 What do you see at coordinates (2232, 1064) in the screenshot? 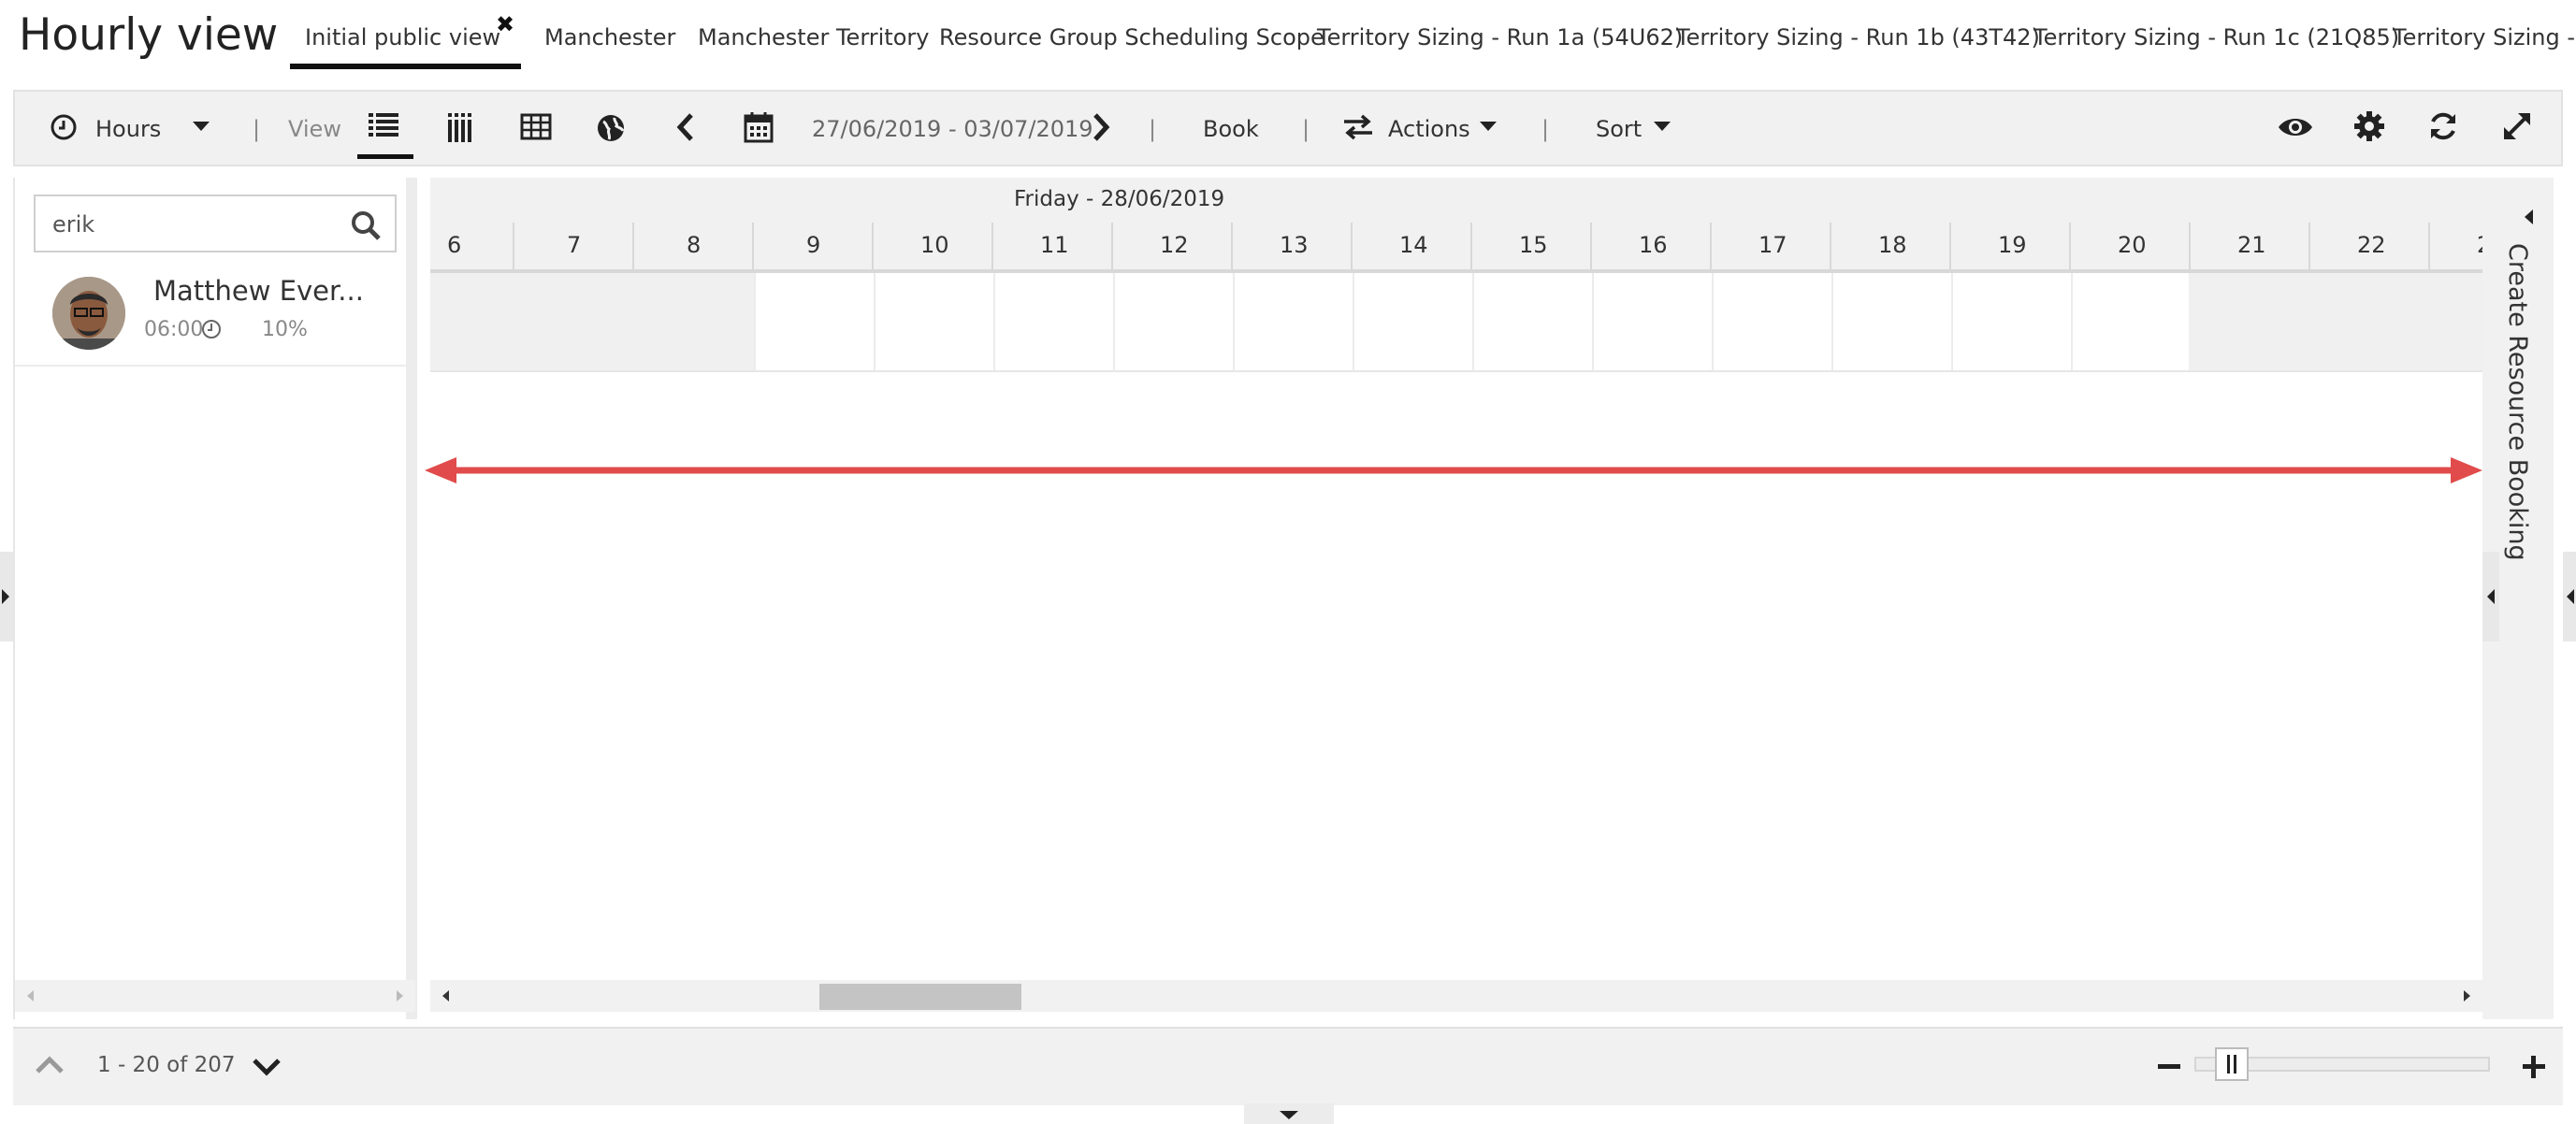
I see `zoom-slider-handle` at bounding box center [2232, 1064].